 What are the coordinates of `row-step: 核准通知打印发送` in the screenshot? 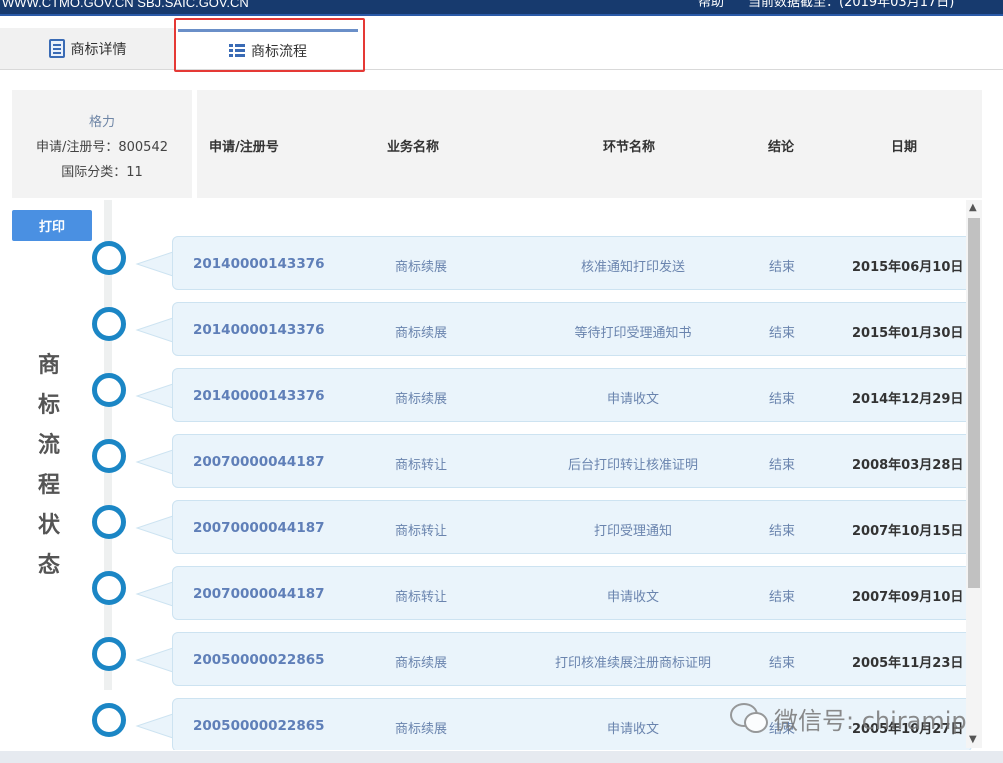 It's located at (632, 267).